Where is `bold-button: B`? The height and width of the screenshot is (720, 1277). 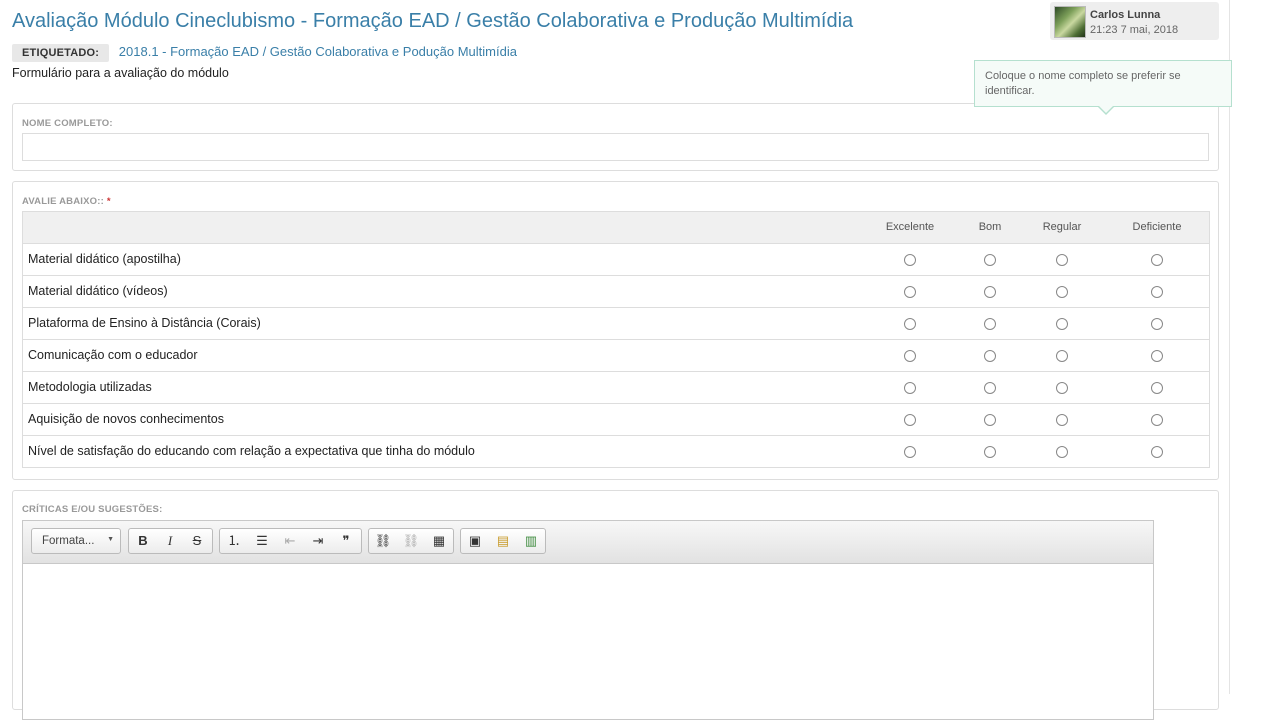
bold-button: B is located at coordinates (143, 541).